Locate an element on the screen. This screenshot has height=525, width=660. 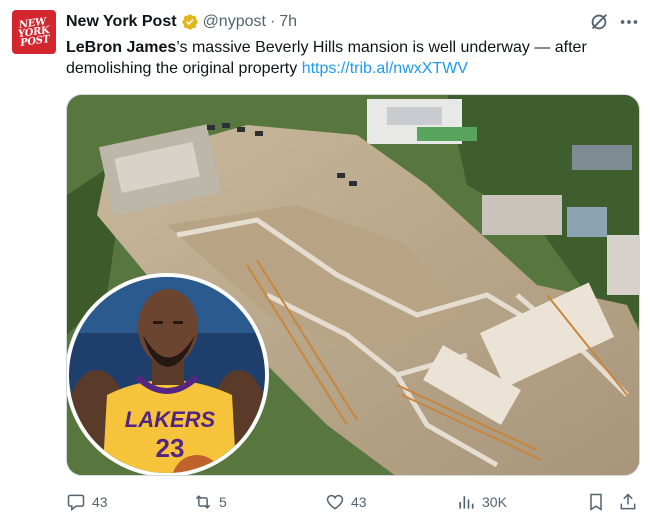
account-handle: @nypost is located at coordinates (234, 22).